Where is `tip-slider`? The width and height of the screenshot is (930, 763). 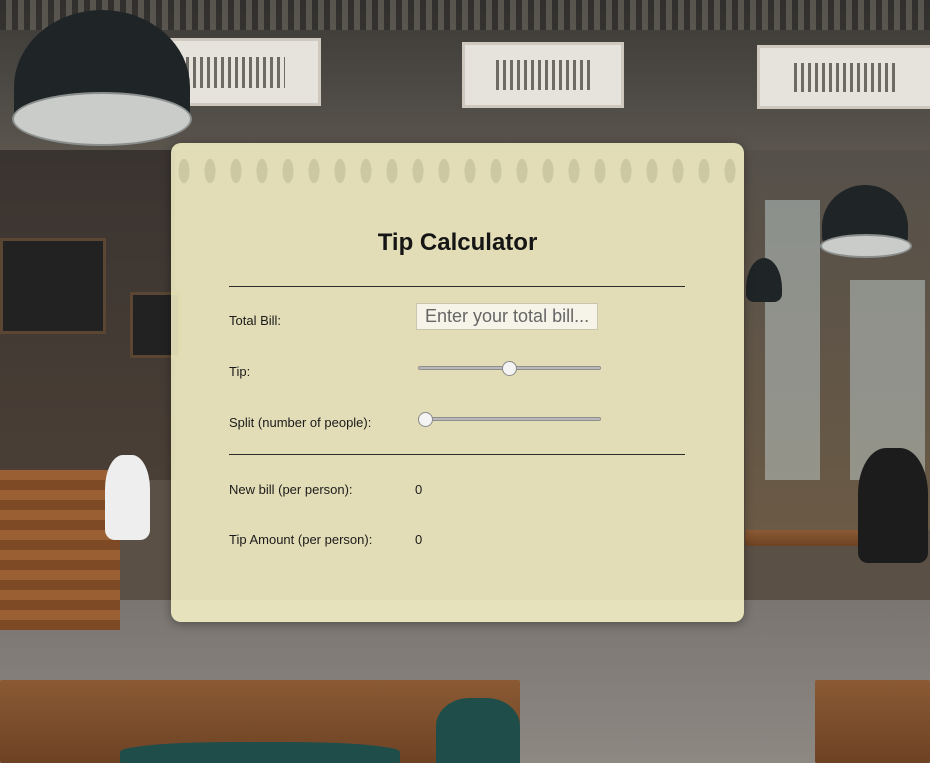
tip-slider is located at coordinates (509, 368).